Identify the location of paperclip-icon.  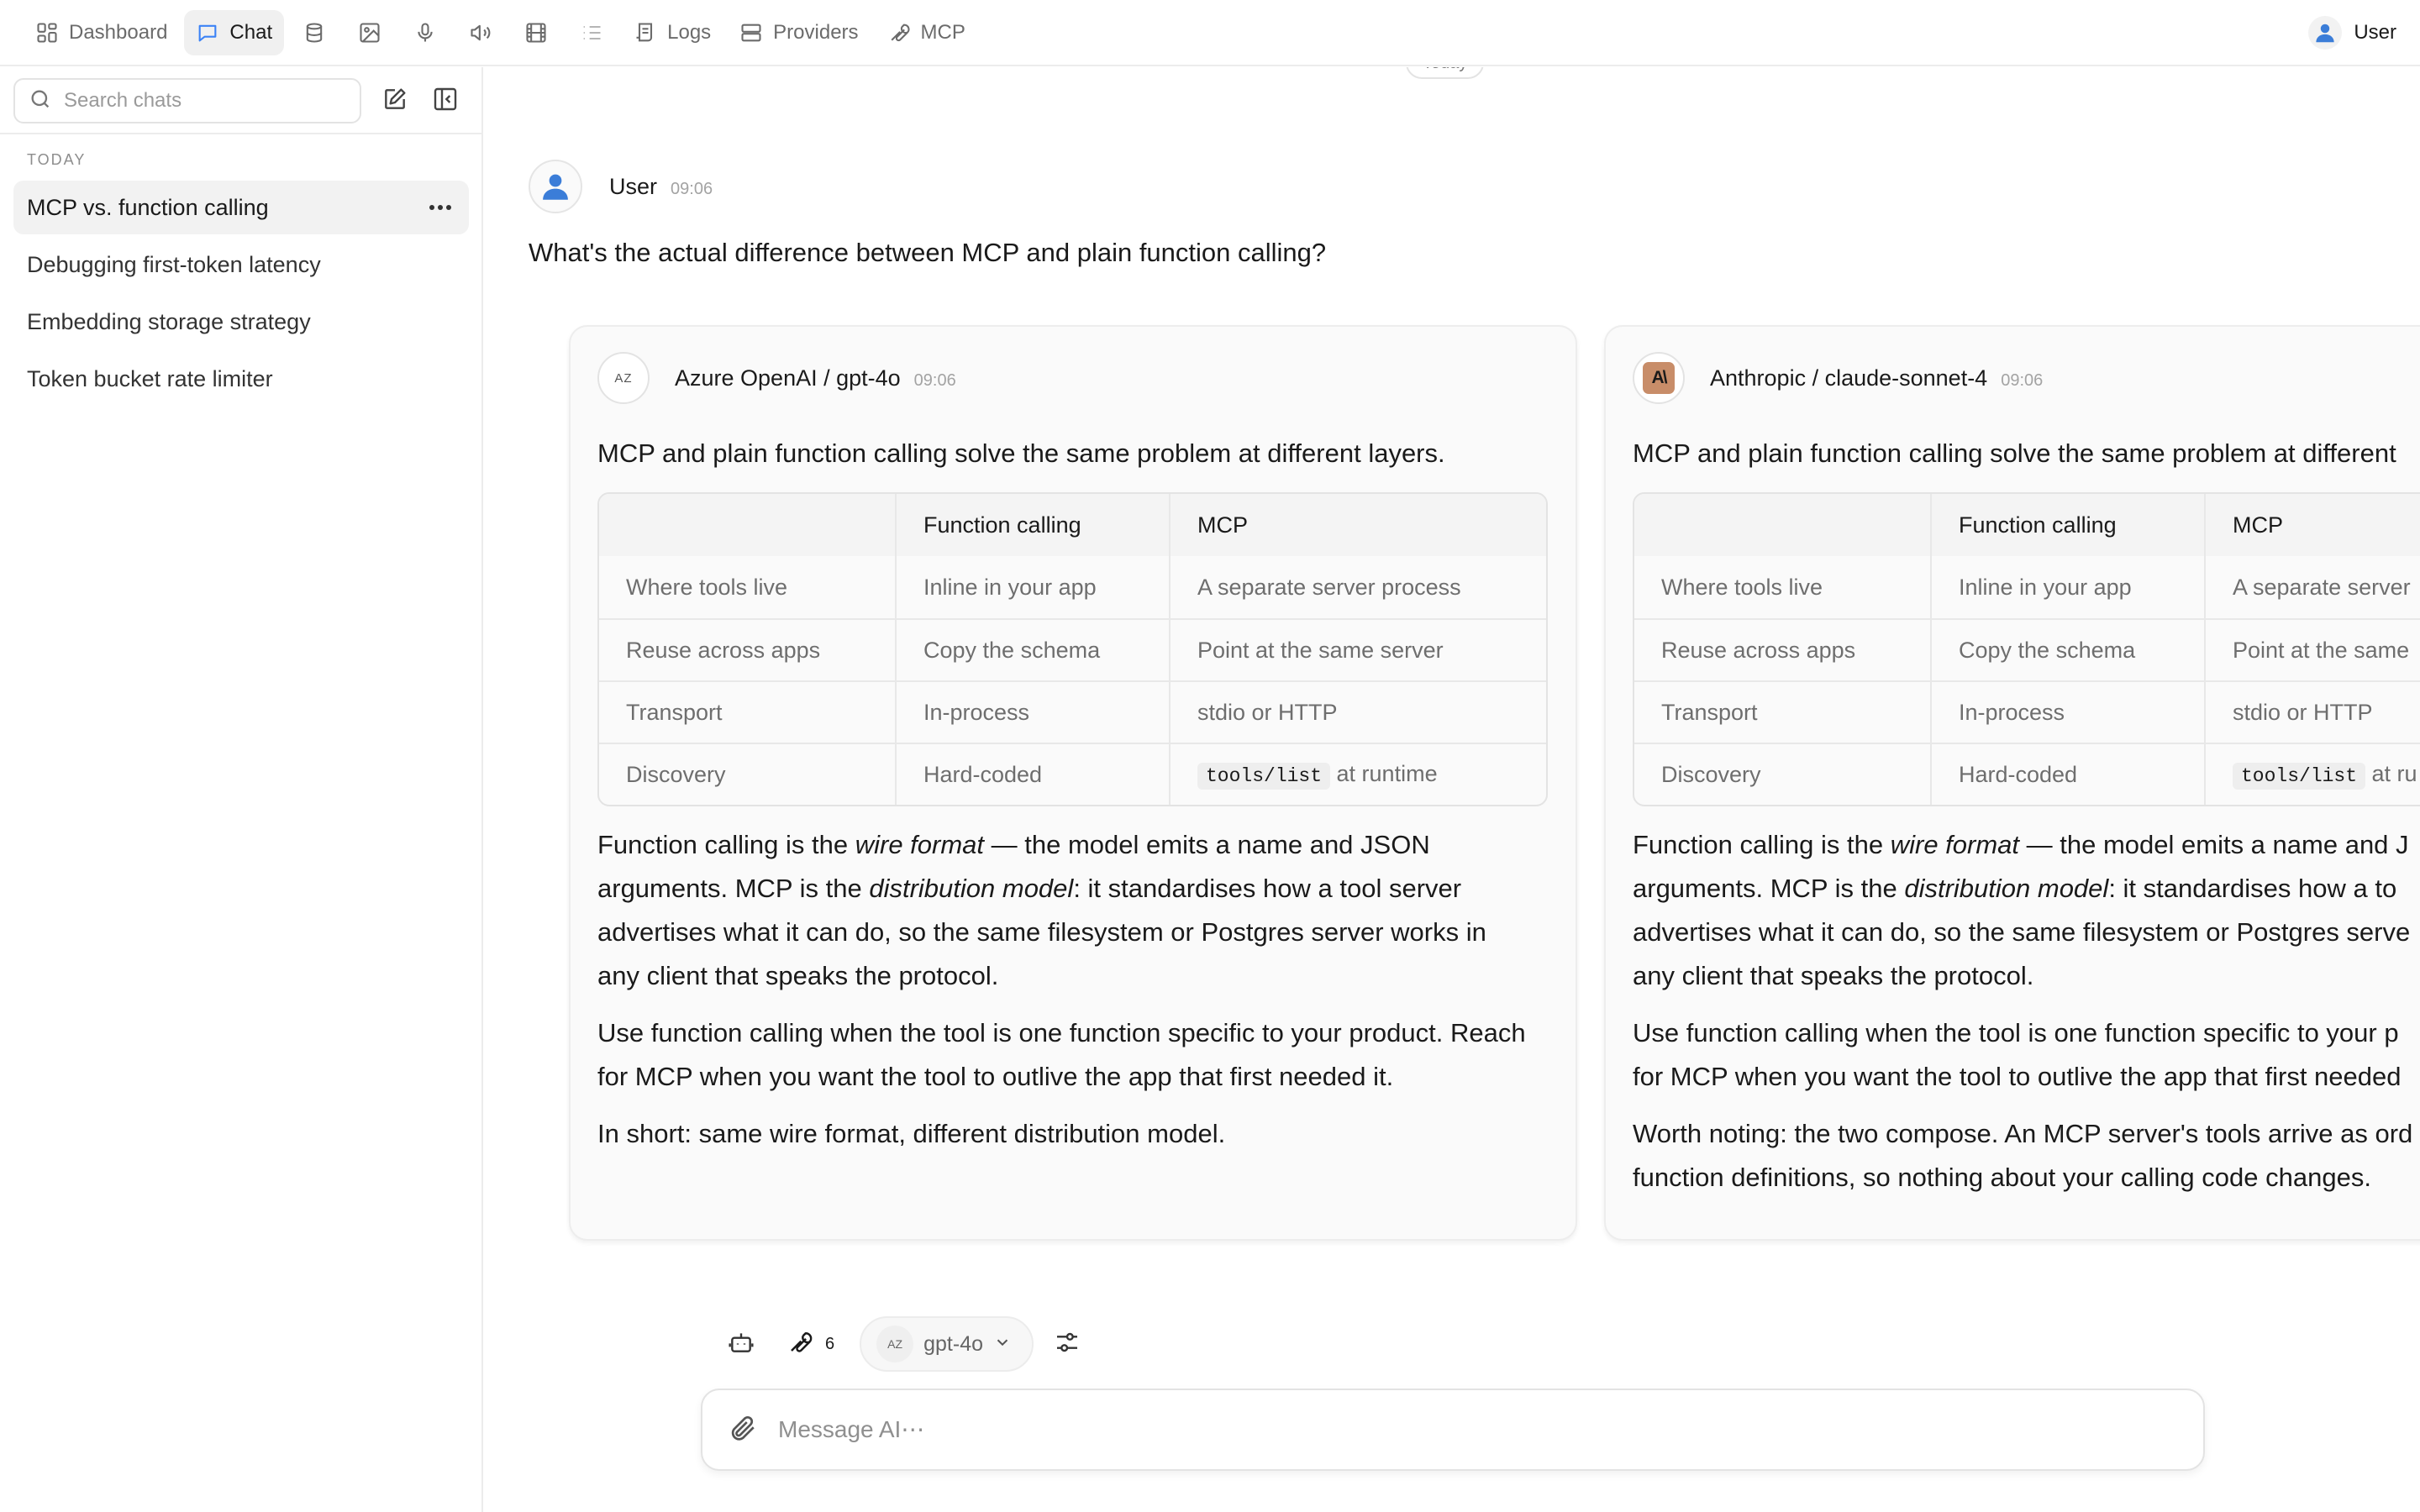
(743, 1430).